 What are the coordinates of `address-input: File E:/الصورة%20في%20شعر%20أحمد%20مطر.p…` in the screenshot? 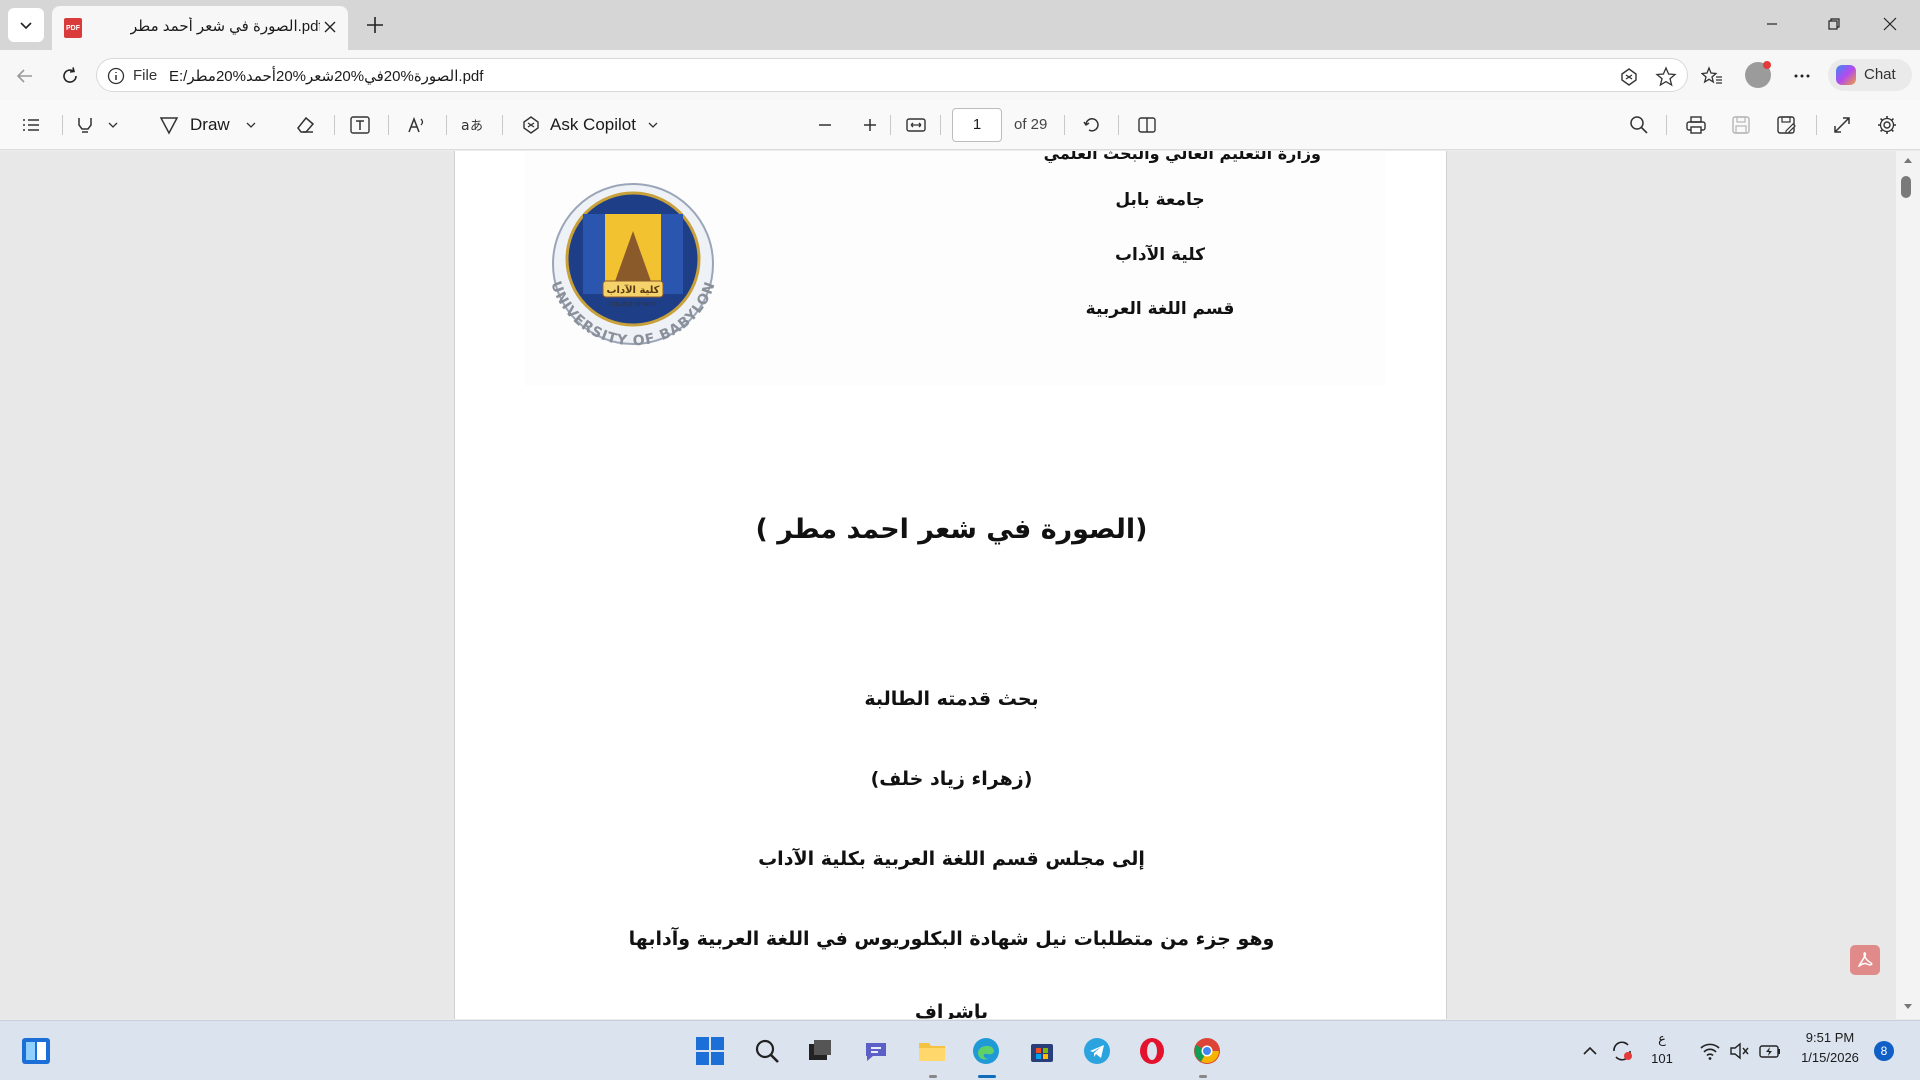 It's located at (892, 75).